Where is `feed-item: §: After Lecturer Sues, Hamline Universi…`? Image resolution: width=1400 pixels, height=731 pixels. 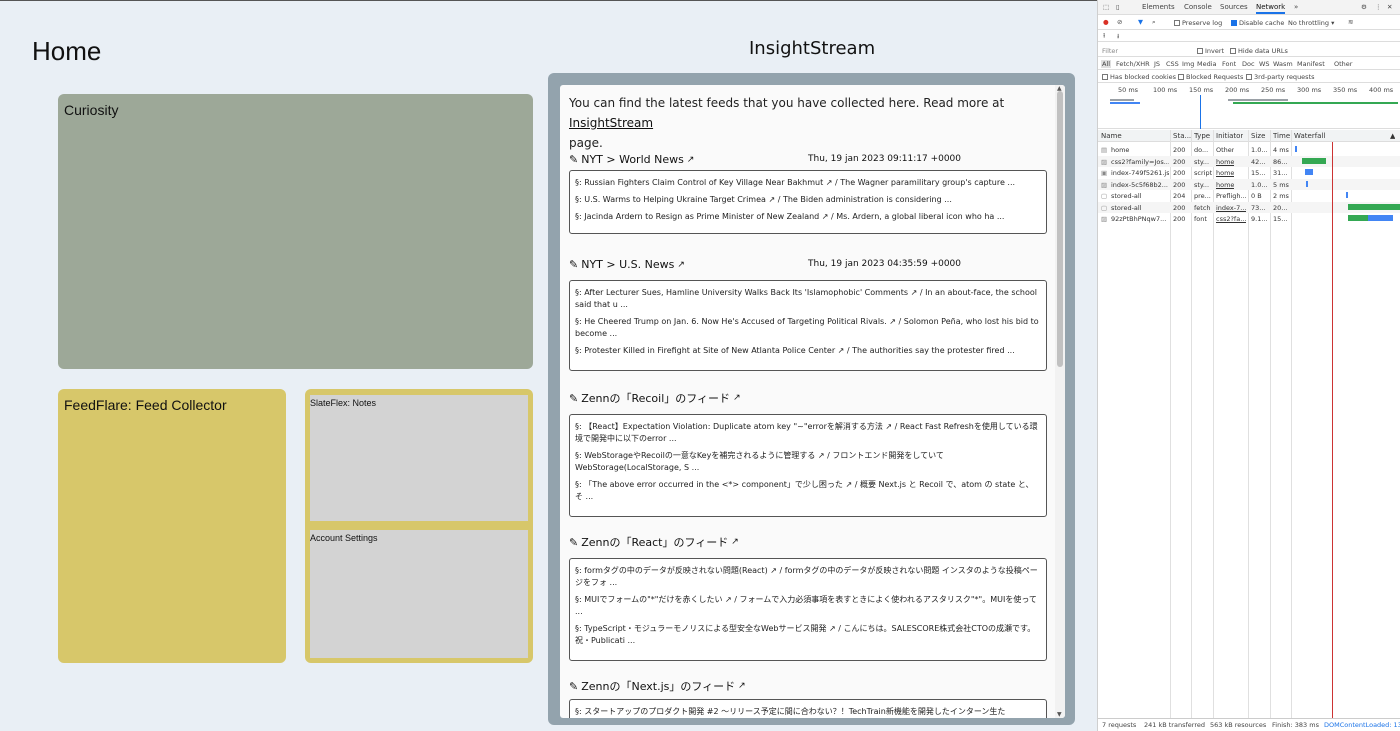 feed-item: §: After Lecturer Sues, Hamline Universi… is located at coordinates (808, 299).